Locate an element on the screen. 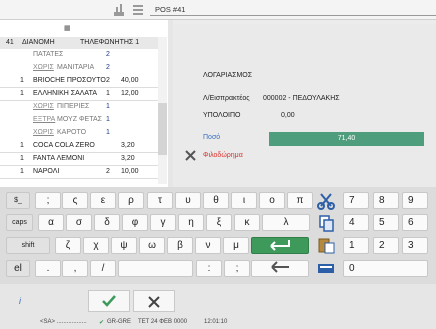  key: θ is located at coordinates (216, 200).